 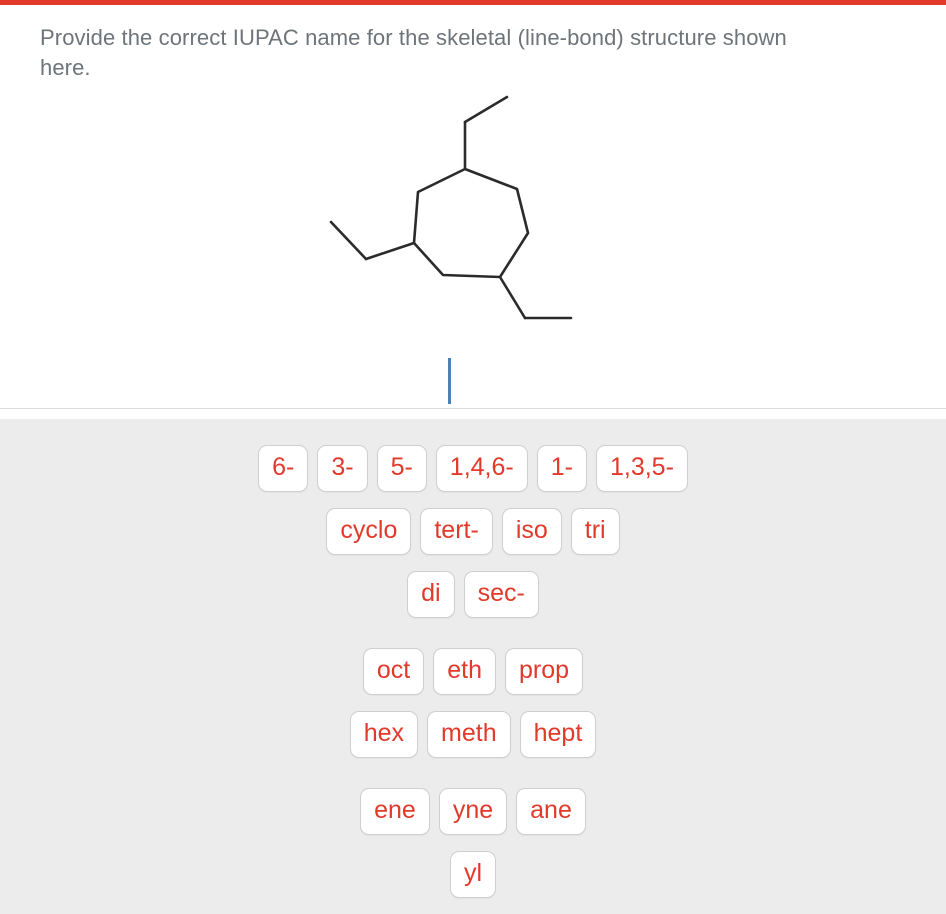 I want to click on tile-prefix-tert: tert-, so click(x=456, y=531).